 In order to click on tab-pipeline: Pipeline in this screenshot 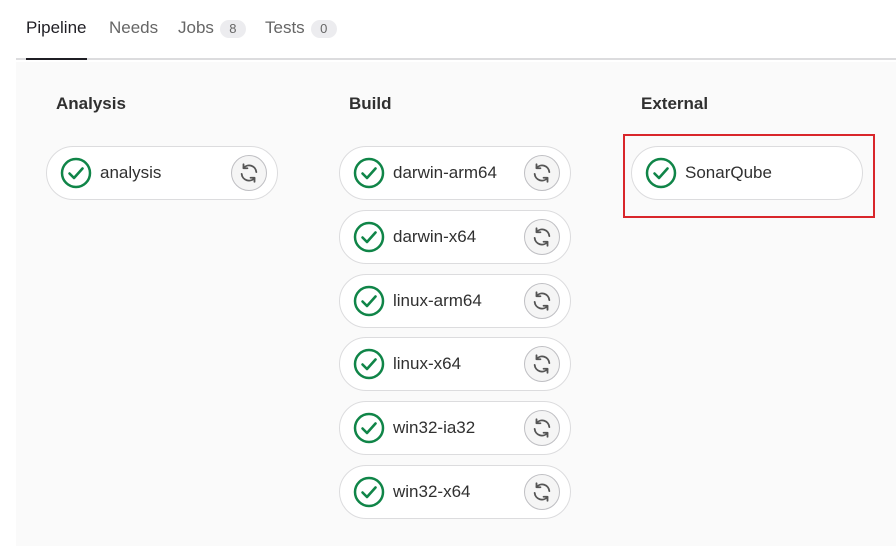, I will do `click(56, 39)`.